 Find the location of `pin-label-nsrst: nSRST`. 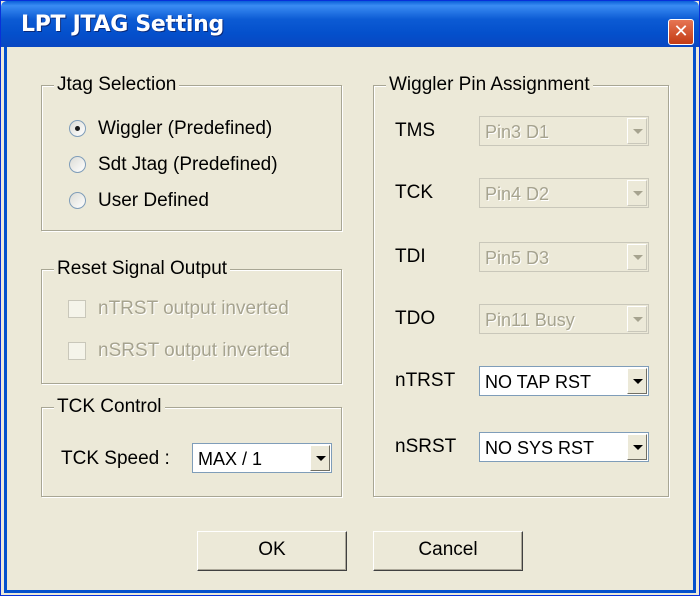

pin-label-nsrst: nSRST is located at coordinates (426, 446).